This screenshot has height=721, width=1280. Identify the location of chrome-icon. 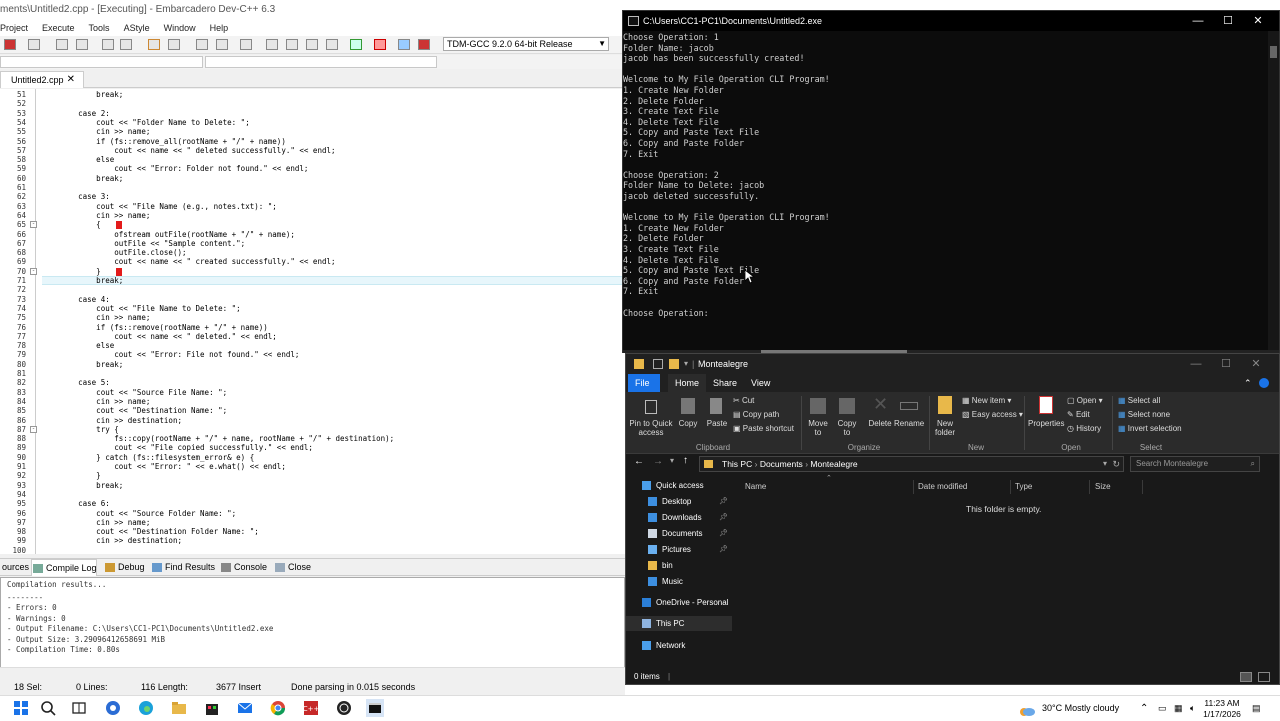
(278, 708).